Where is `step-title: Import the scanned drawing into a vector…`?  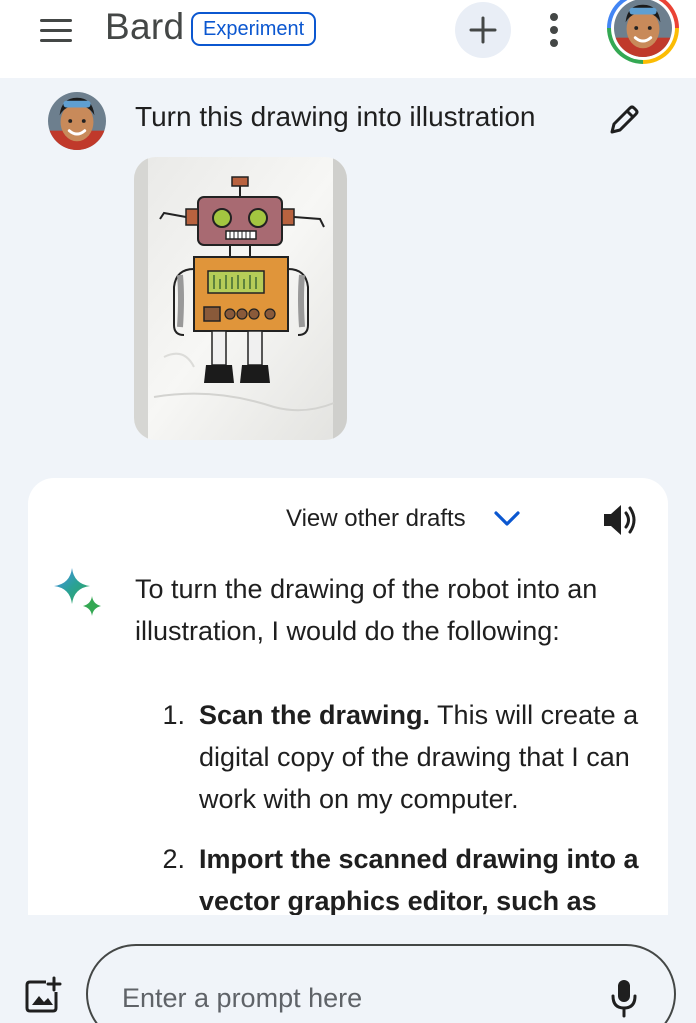 step-title: Import the scanned drawing into a vector… is located at coordinates (419, 880).